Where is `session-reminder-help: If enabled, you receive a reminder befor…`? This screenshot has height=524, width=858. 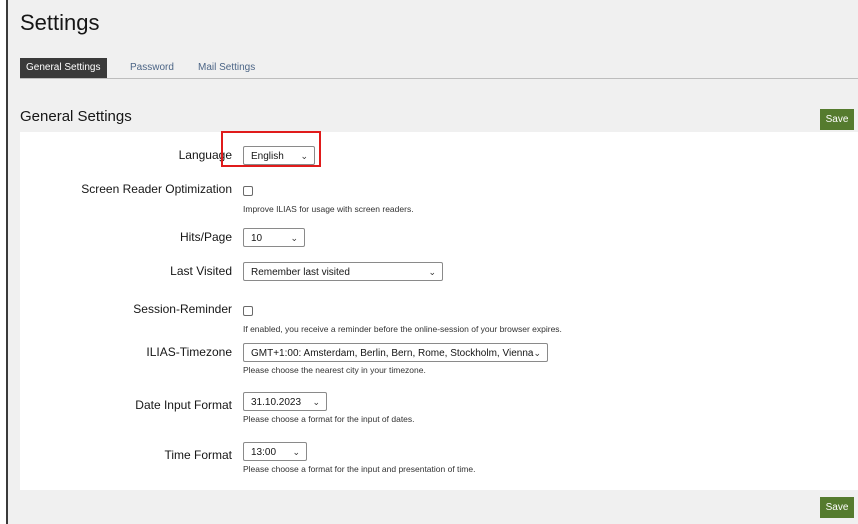
session-reminder-help: If enabled, you receive a reminder befor… is located at coordinates (402, 329).